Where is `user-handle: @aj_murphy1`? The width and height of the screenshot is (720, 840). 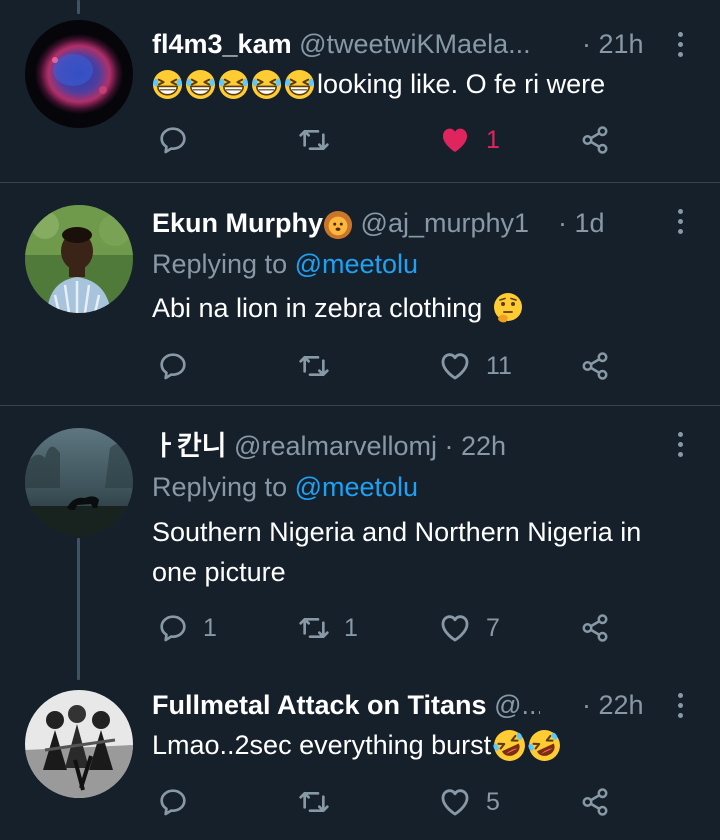 user-handle: @aj_murphy1 is located at coordinates (445, 223).